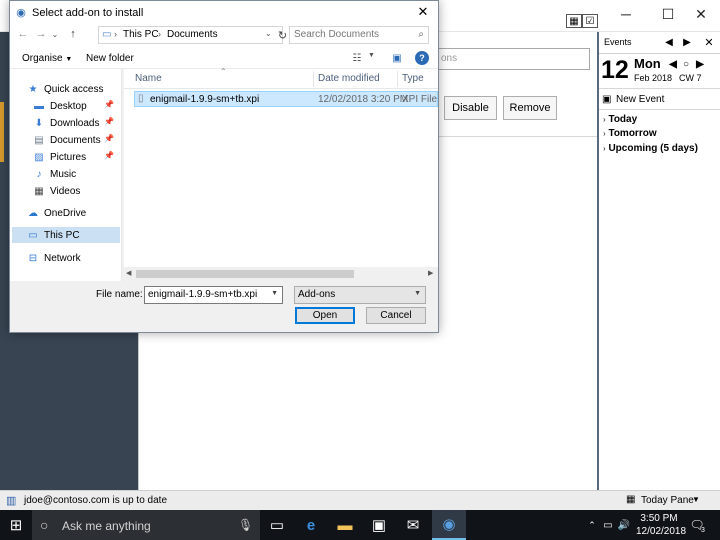  I want to click on tasks-icon: ☑, so click(590, 21).